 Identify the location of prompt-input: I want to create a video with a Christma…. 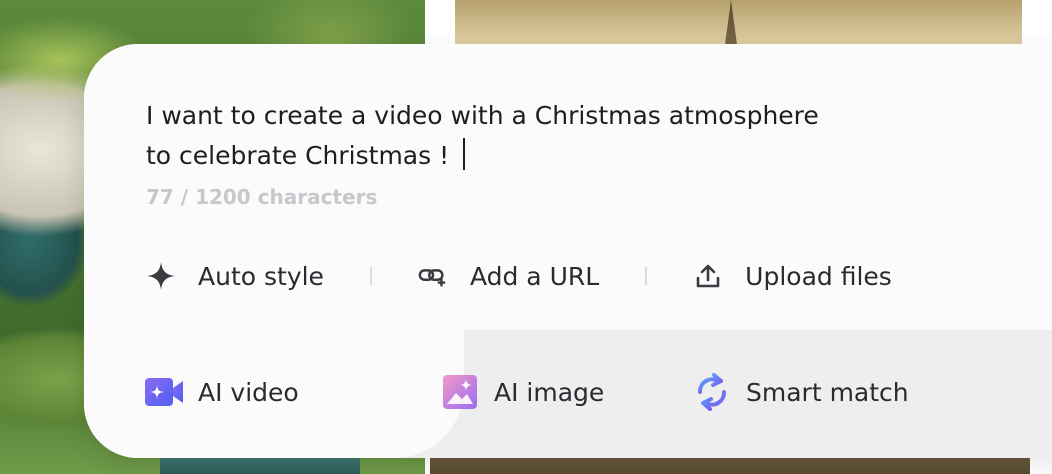
(526, 136).